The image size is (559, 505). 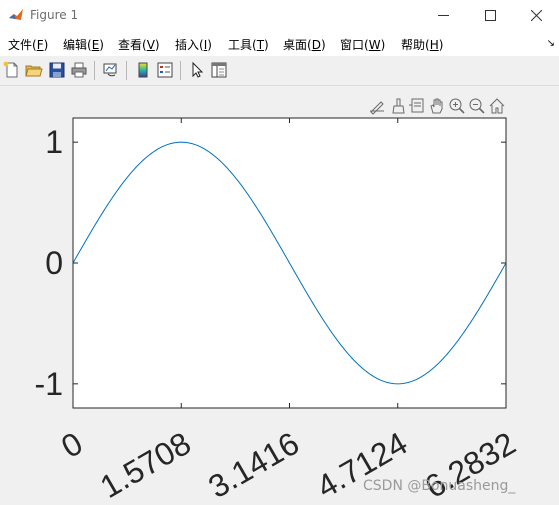 What do you see at coordinates (219, 70) in the screenshot?
I see `property-inspector-icon` at bounding box center [219, 70].